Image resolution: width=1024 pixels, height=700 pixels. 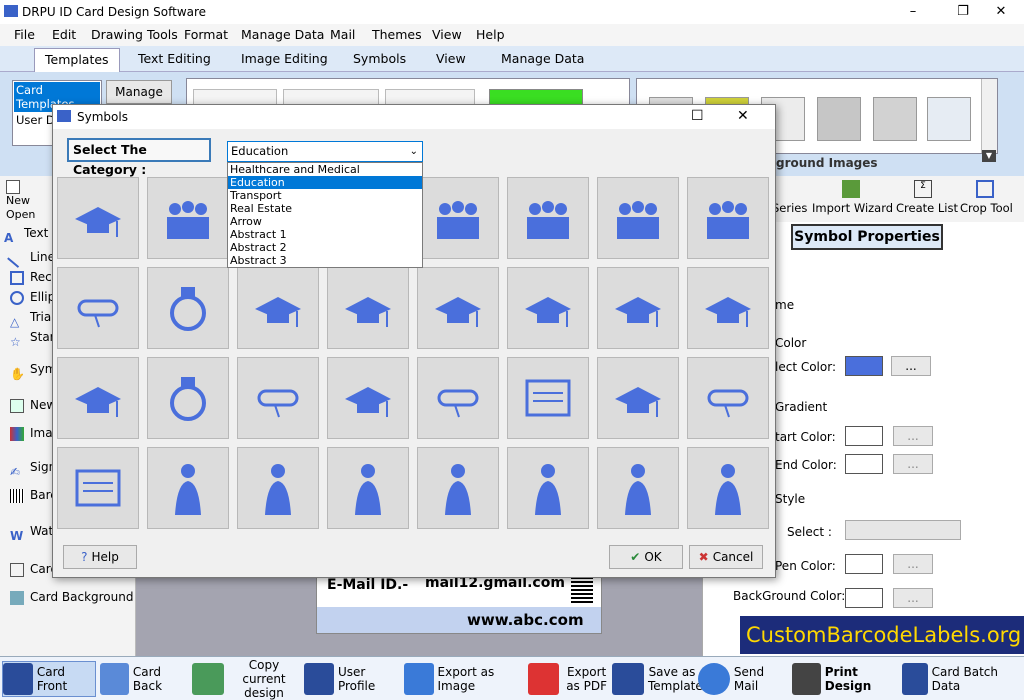 What do you see at coordinates (264, 679) in the screenshot?
I see `button-label: Copy current design` at bounding box center [264, 679].